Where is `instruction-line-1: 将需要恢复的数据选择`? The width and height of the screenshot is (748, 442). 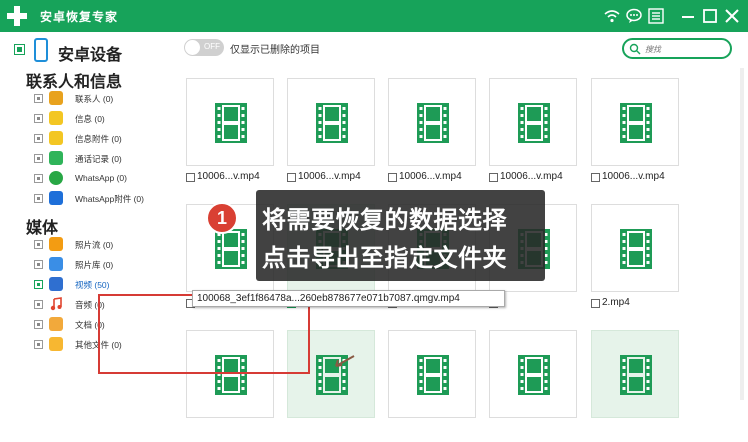
instruction-line-1: 将需要恢复的数据选择 is located at coordinates (384, 220).